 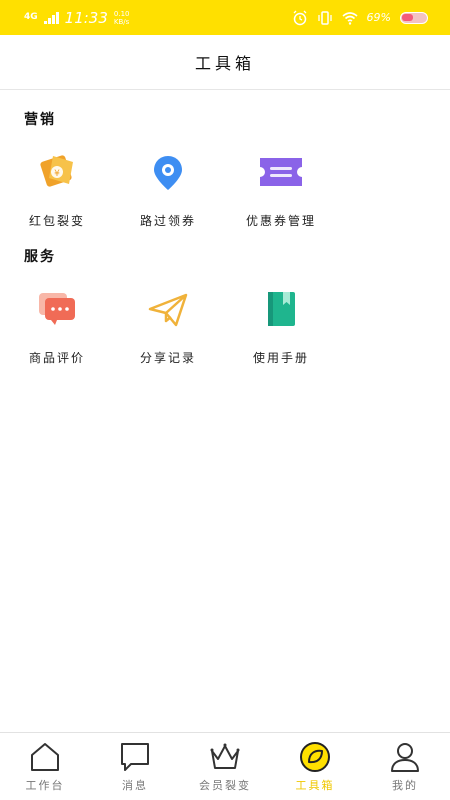 I want to click on tool-product-review: 商品评价, so click(x=57, y=326).